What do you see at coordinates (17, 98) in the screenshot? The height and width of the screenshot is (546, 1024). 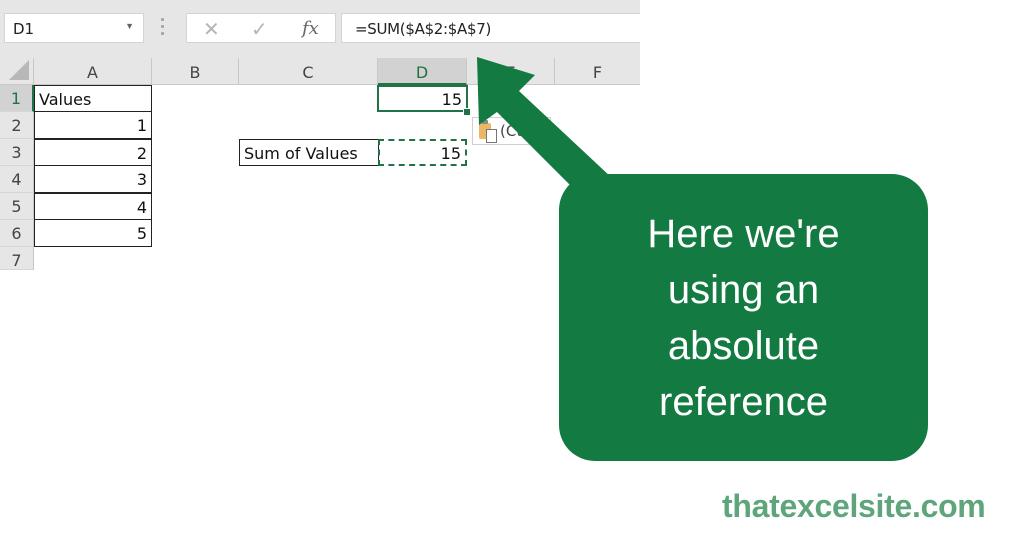 I see `row-header-1: 1` at bounding box center [17, 98].